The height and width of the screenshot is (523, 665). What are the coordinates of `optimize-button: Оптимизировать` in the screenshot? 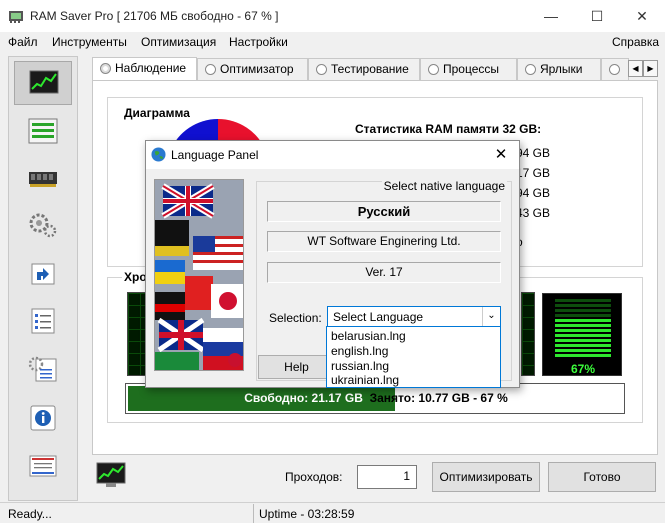 It's located at (486, 477).